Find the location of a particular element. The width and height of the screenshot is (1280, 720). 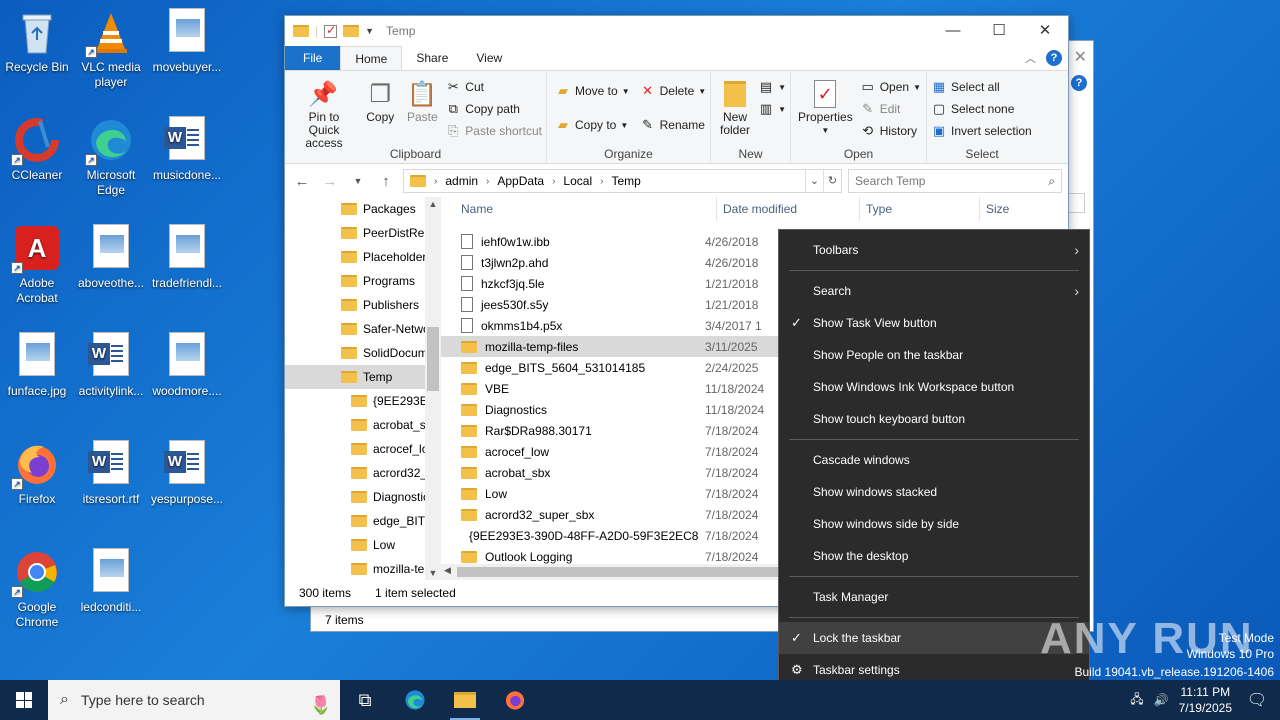

menu-item-toolbars: Toolbars › is located at coordinates (934, 250).